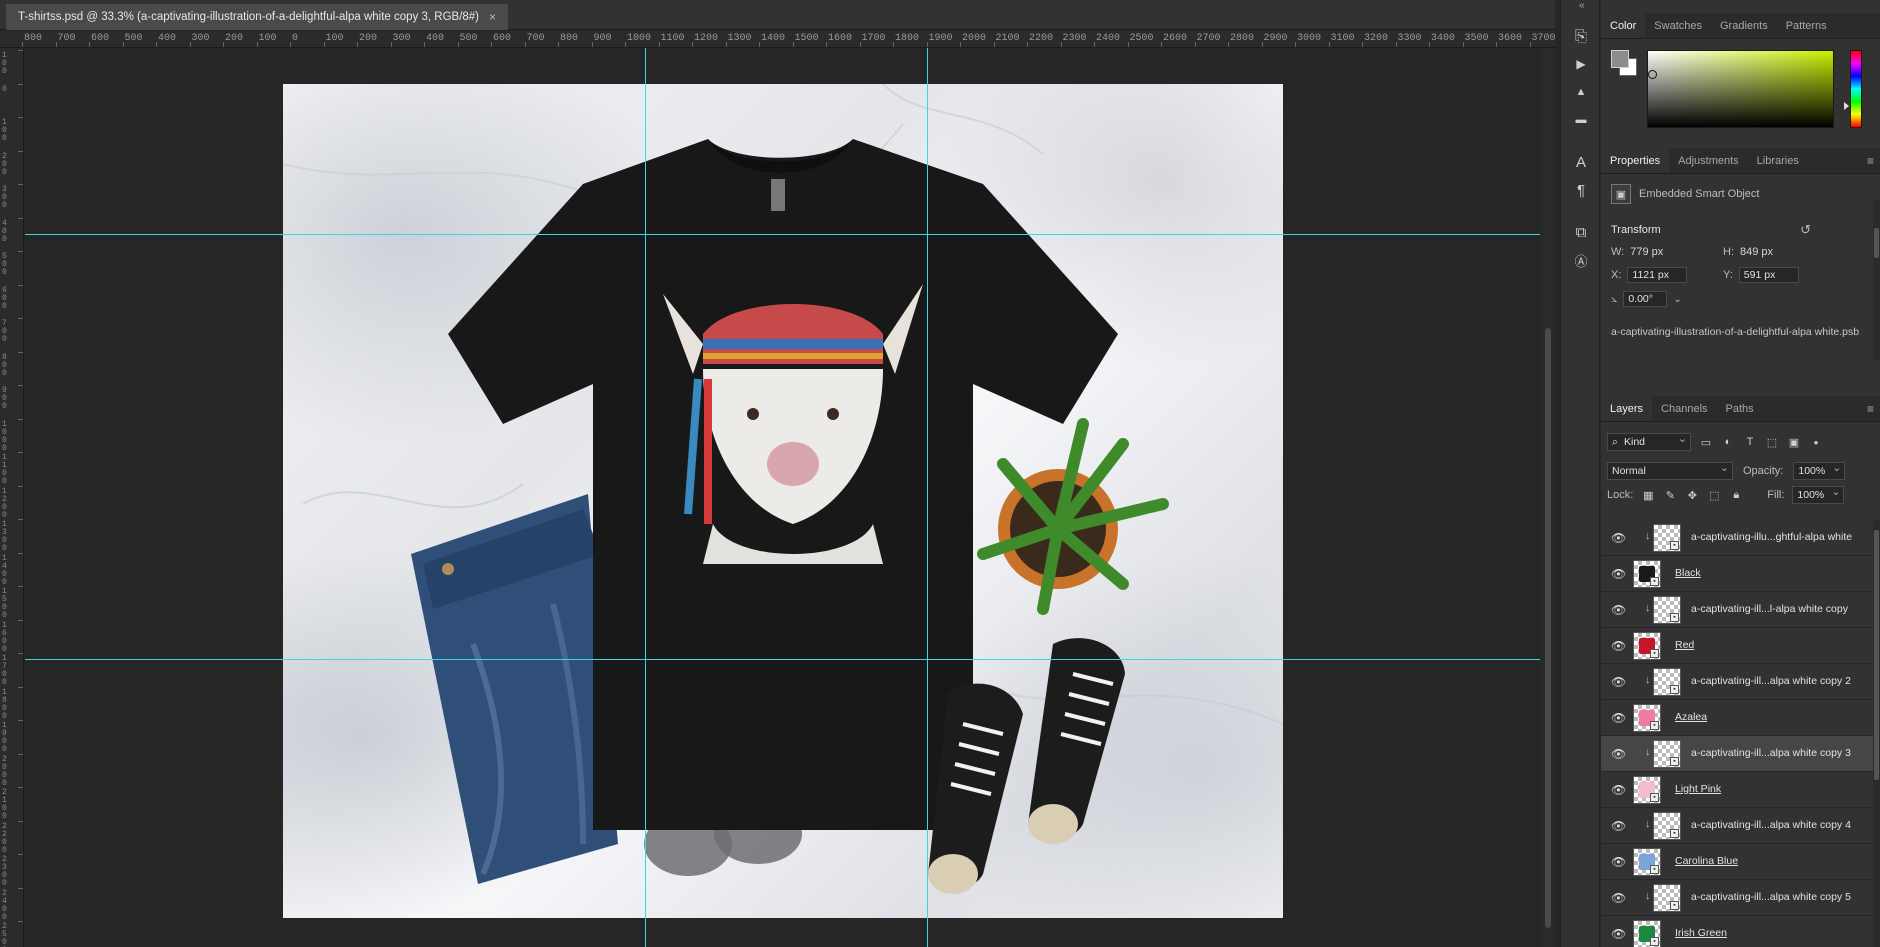 The height and width of the screenshot is (947, 1880). Describe the element at coordinates (1635, 160) in the screenshot. I see `tab-properties: Properties` at that location.